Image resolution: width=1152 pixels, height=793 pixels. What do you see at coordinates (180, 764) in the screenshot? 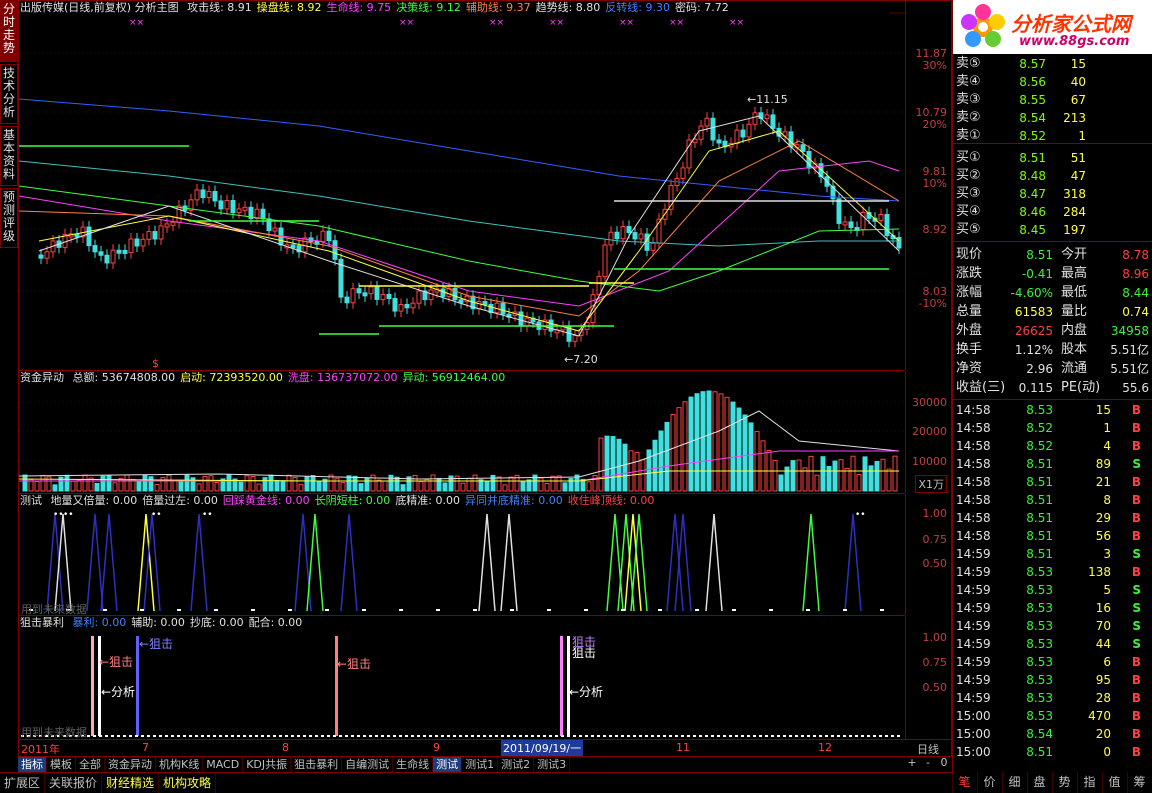
I see `indicator-tab: 机构K线` at bounding box center [180, 764].